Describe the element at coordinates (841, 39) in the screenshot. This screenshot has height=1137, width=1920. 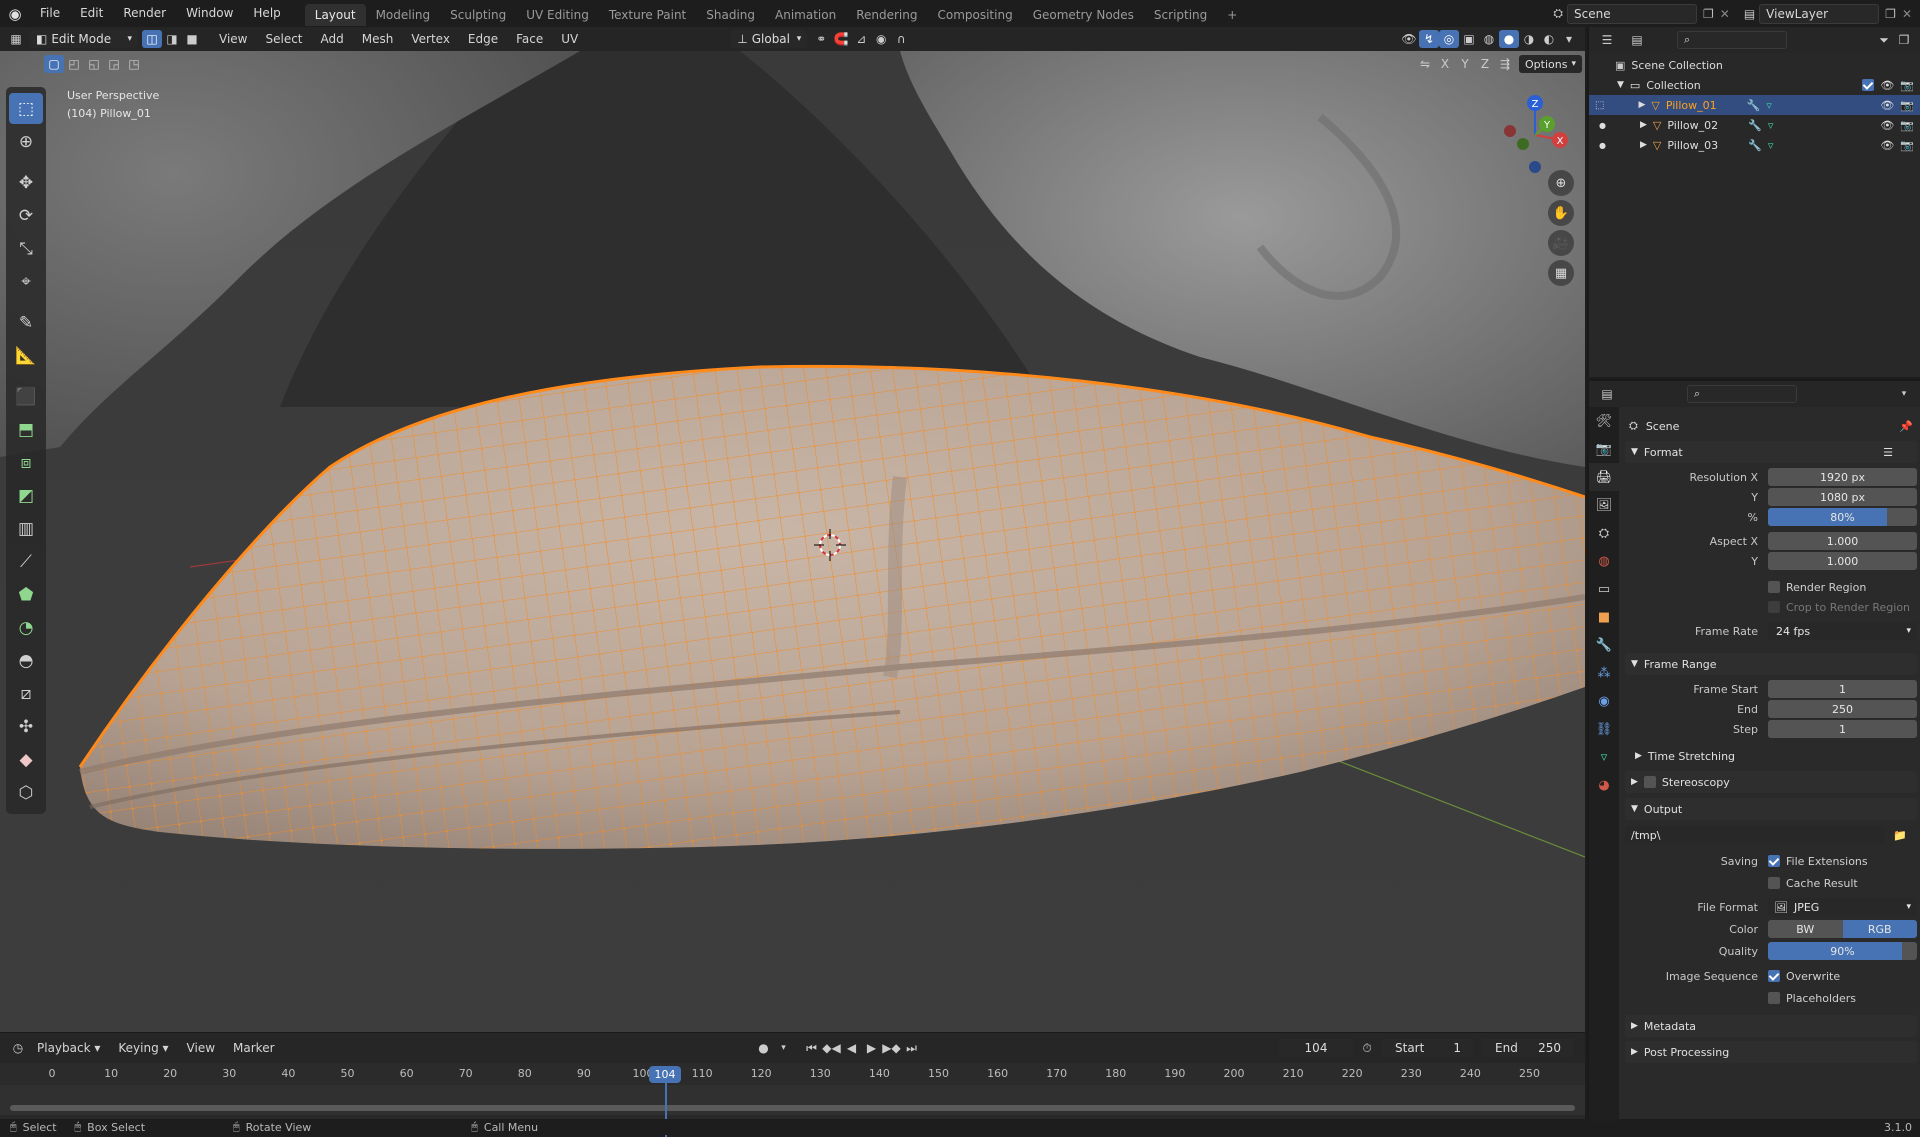
I see `snap-icon: 🧲` at that location.